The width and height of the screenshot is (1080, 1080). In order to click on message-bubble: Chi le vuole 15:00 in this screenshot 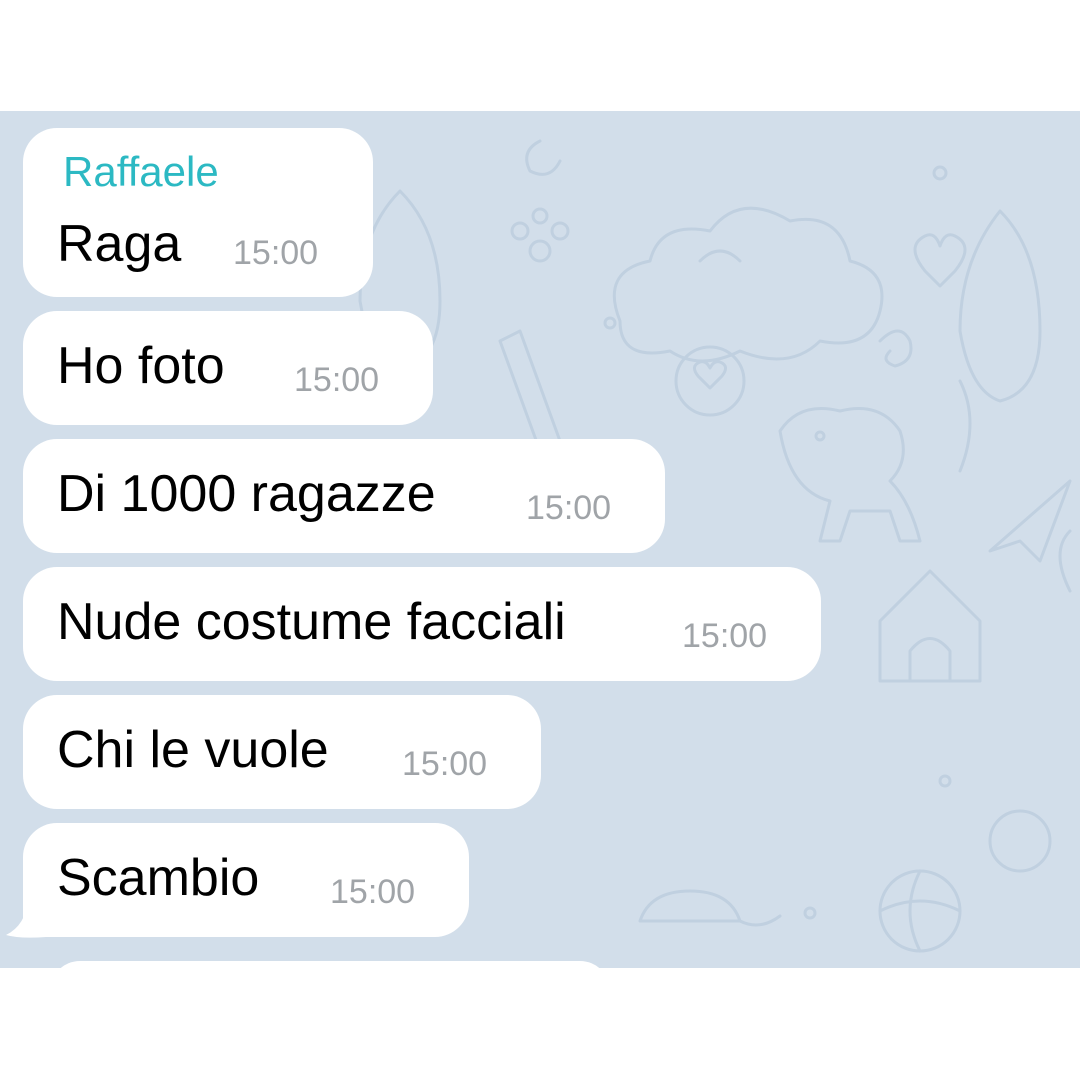, I will do `click(282, 752)`.